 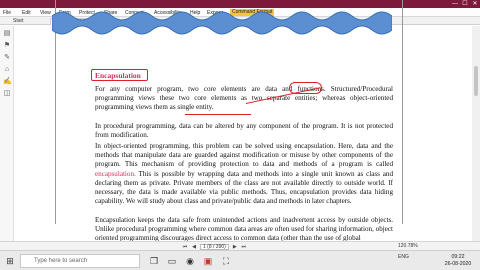 I want to click on system-tray-language: ENG, so click(x=403, y=257).